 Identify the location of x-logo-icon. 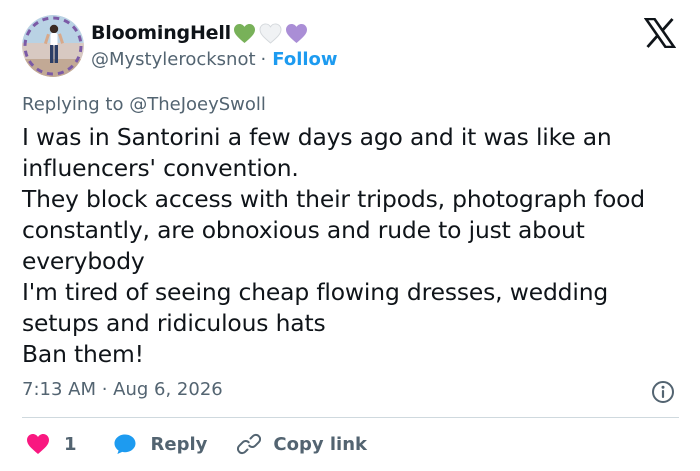
(660, 33).